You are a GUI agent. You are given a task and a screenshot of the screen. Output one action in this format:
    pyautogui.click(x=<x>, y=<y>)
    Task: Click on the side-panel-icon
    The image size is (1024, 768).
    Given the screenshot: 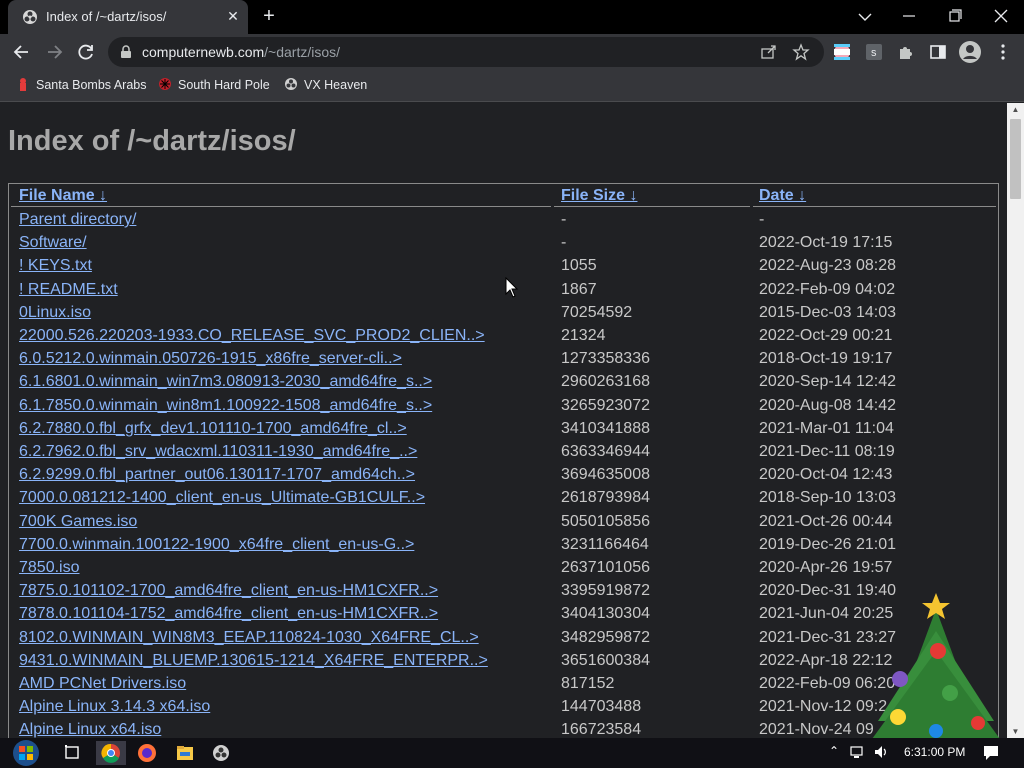 What is the action you would take?
    pyautogui.click(x=938, y=52)
    